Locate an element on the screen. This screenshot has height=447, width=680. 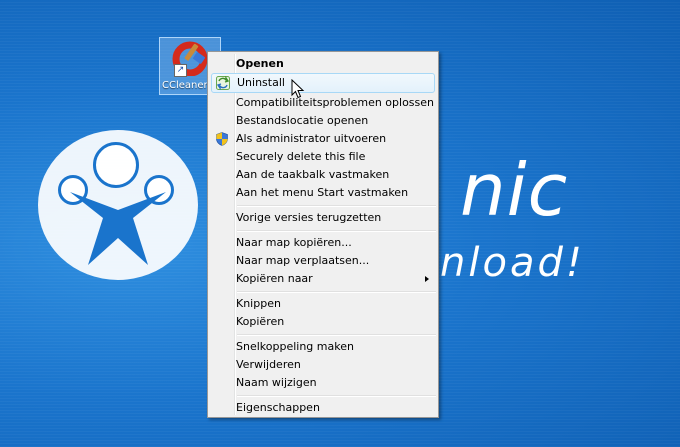
menu-item-label: Aan de taakbalk vastmaken is located at coordinates (313, 174).